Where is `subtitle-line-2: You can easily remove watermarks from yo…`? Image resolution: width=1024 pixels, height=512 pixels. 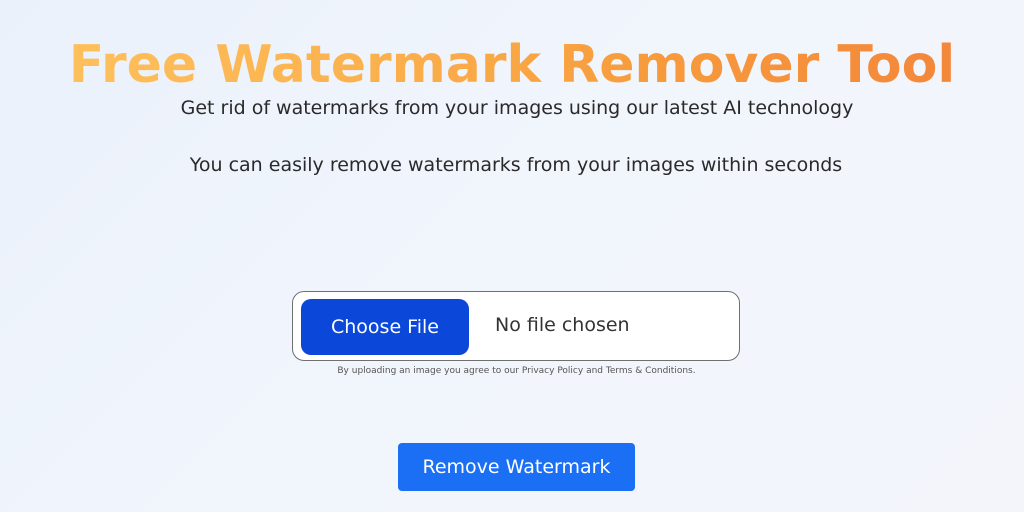 subtitle-line-2: You can easily remove watermarks from yo… is located at coordinates (516, 165).